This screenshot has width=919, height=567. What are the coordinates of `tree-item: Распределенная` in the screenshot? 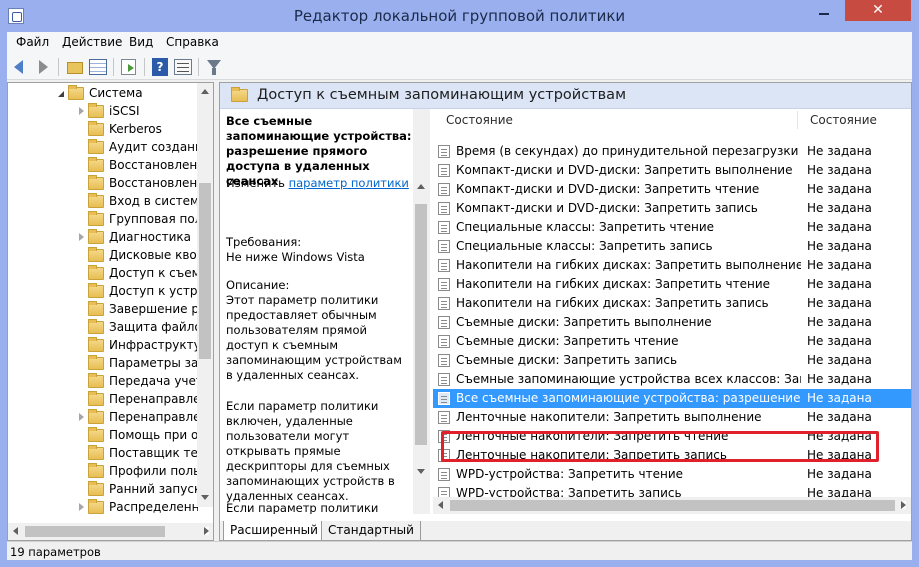 It's located at (103, 508).